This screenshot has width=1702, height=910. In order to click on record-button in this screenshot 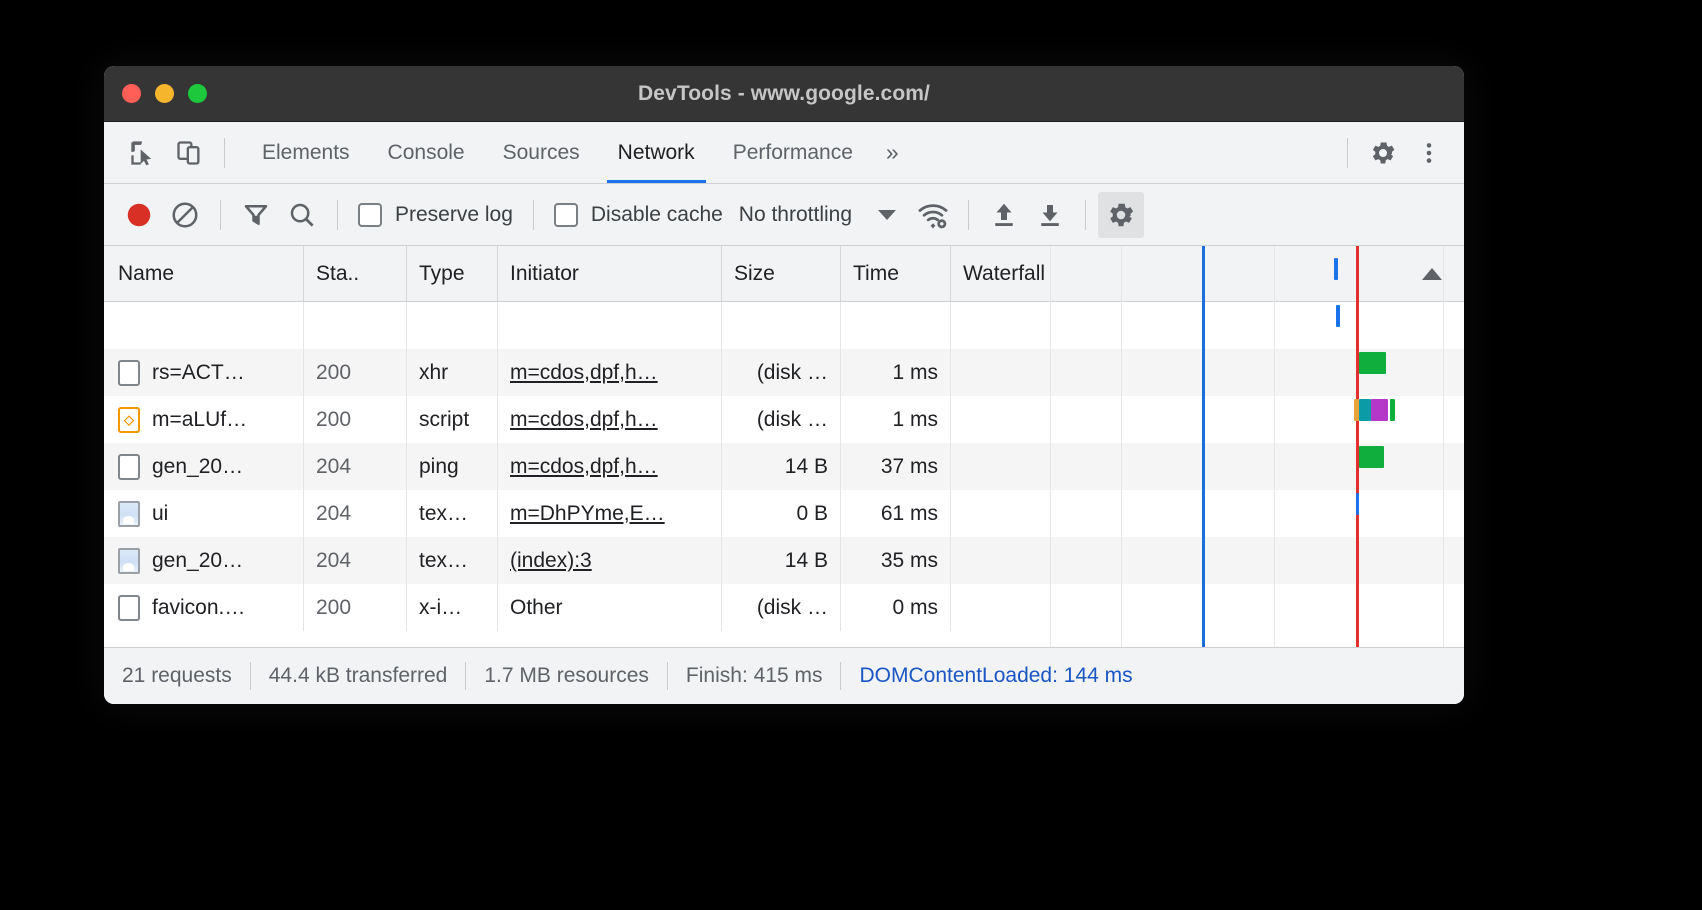, I will do `click(139, 215)`.